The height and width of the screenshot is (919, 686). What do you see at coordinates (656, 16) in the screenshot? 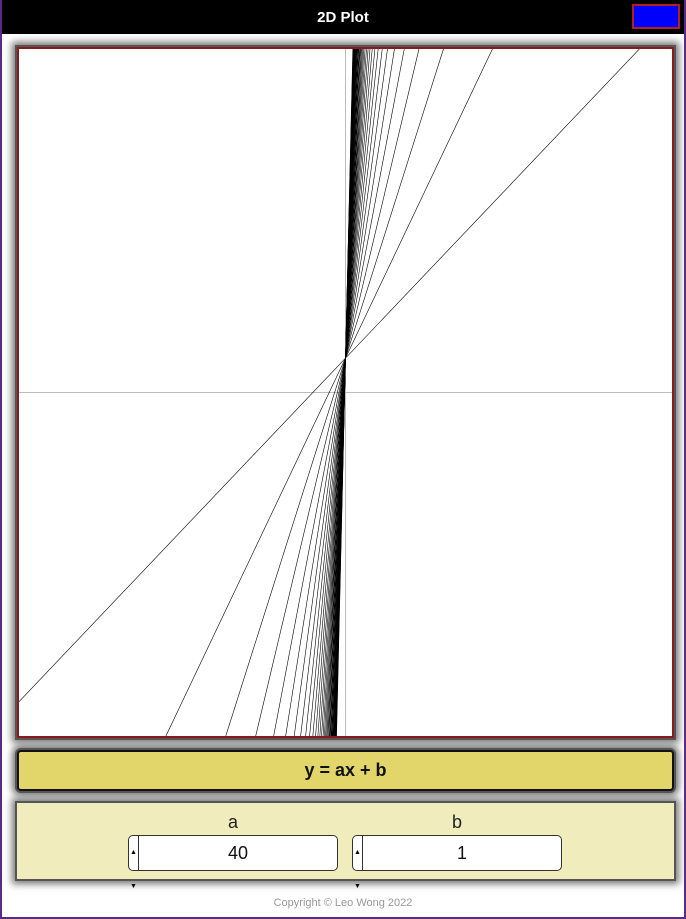
I see `color-picker-button` at bounding box center [656, 16].